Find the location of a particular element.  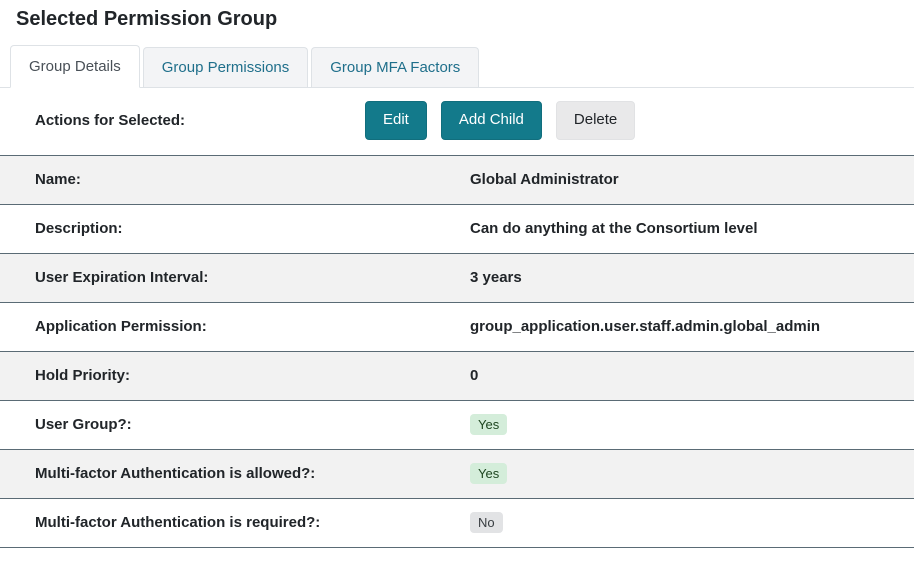

row-label: Description: is located at coordinates (79, 228).